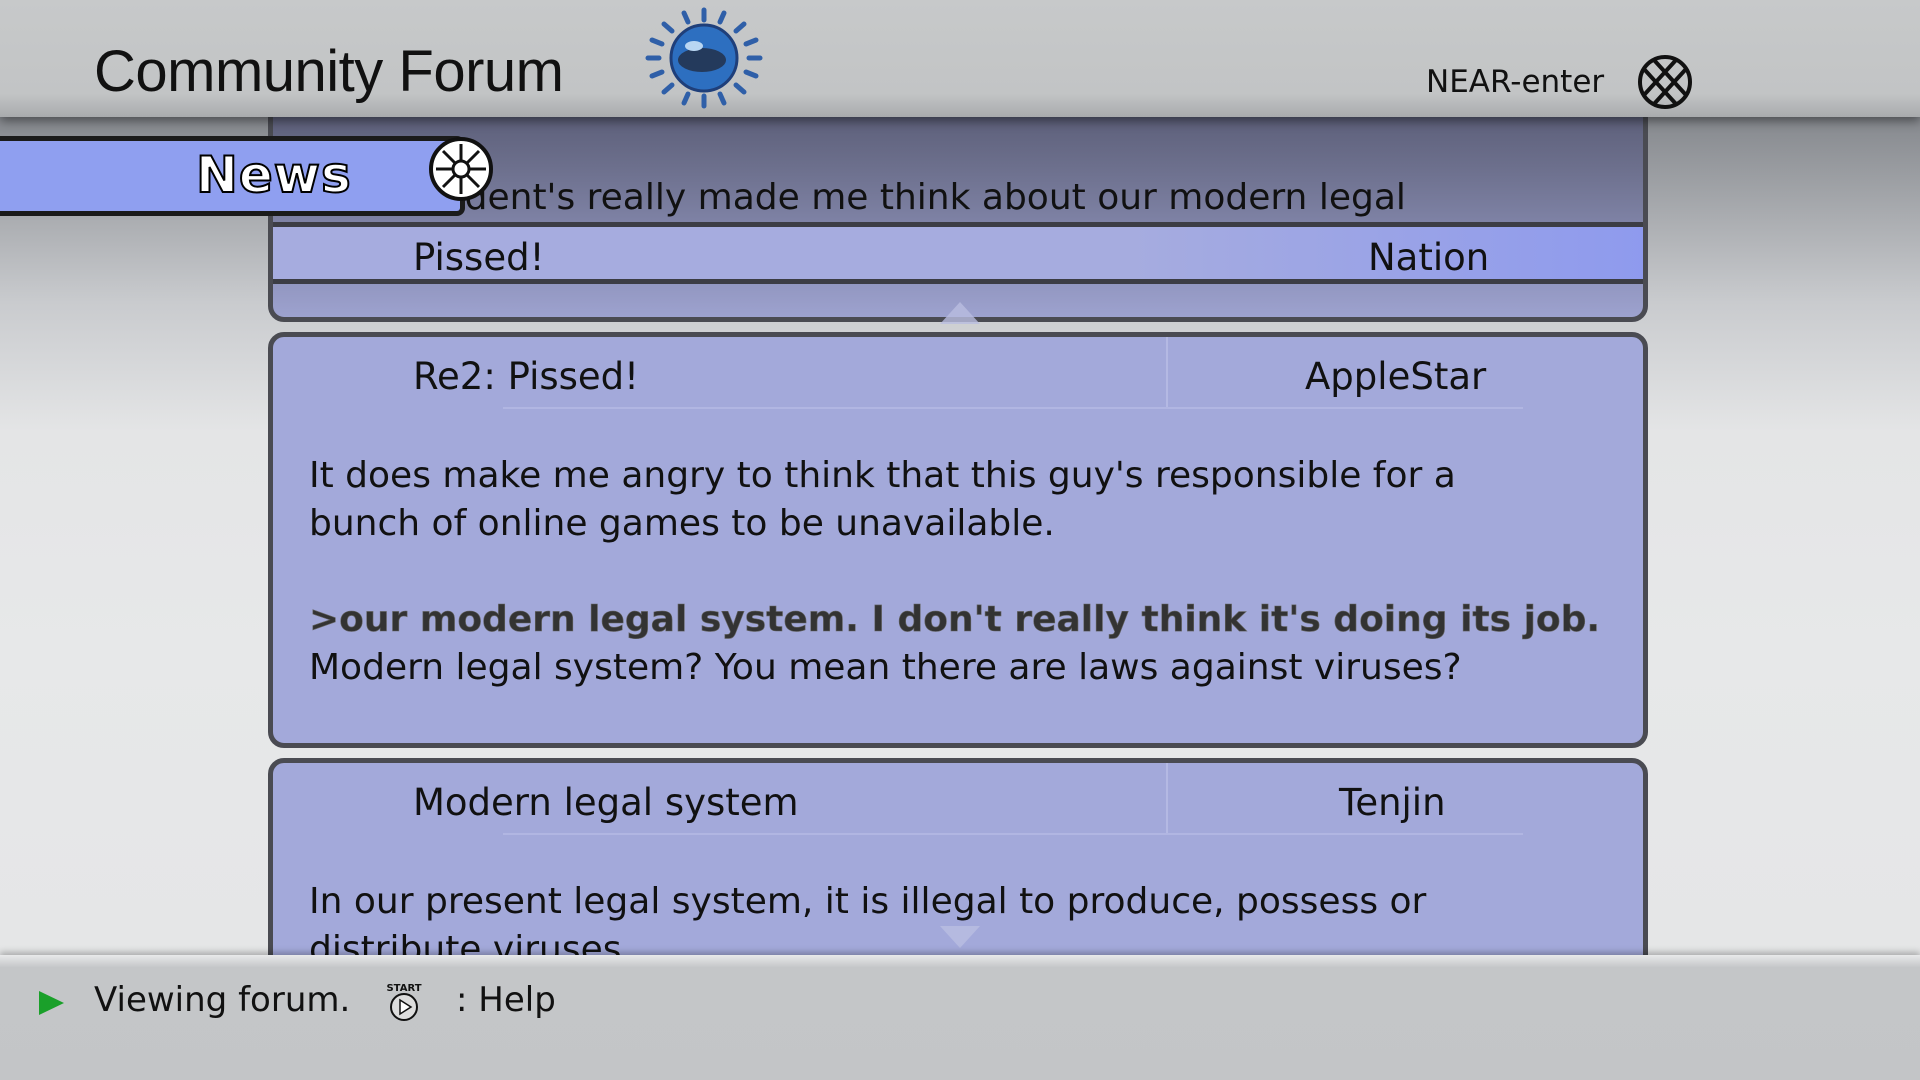 The height and width of the screenshot is (1080, 1920). Describe the element at coordinates (606, 802) in the screenshot. I see `post-subject: Modern legal system` at that location.